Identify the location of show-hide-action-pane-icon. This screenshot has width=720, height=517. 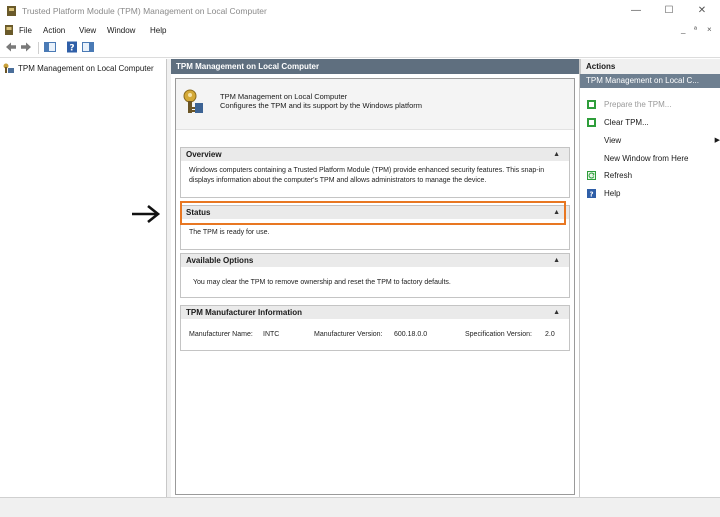
(88, 47).